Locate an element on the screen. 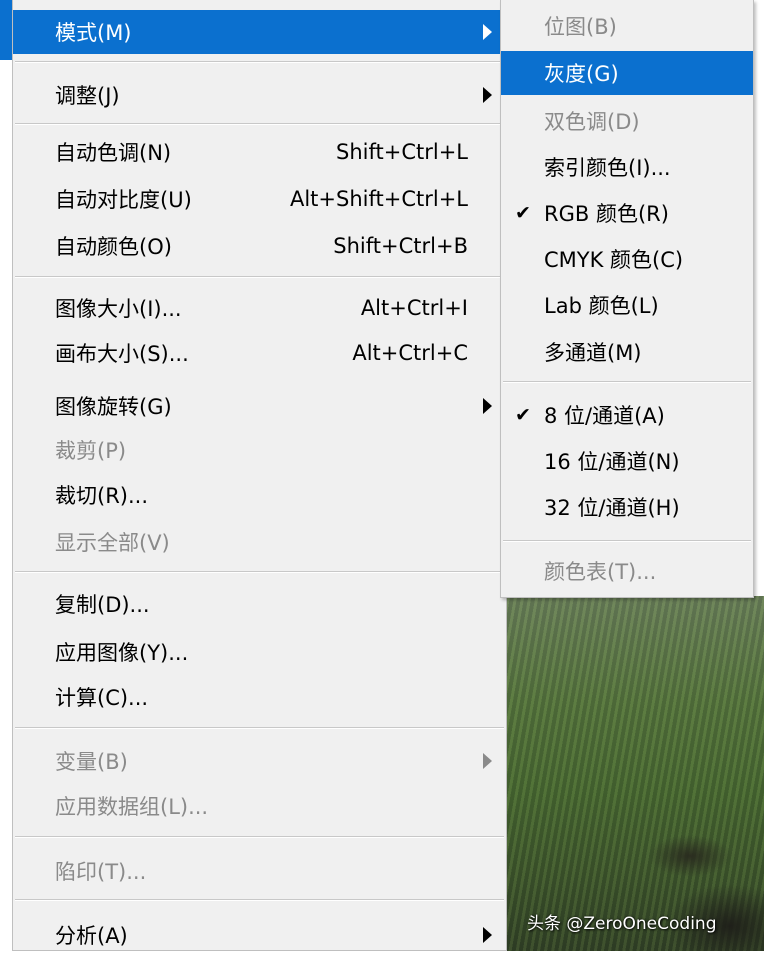 This screenshot has height=957, width=764. menu-item-canvas-size: 画布大小(S)... Alt+Ctrl+C is located at coordinates (259, 353).